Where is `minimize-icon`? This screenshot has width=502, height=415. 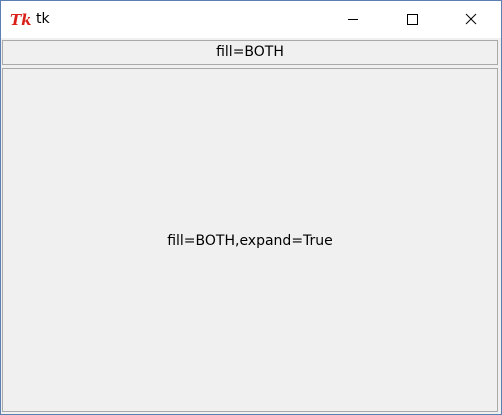 minimize-icon is located at coordinates (353, 19).